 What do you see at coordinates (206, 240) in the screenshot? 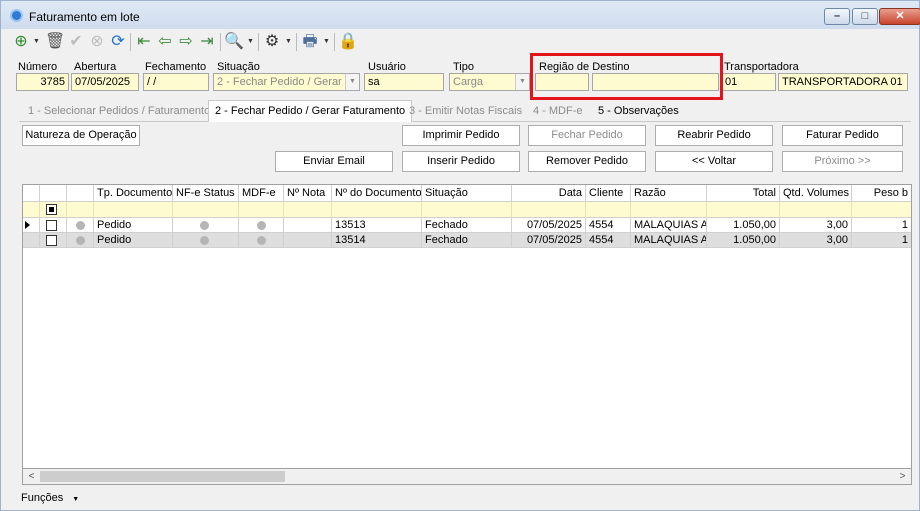
I see `nfe-status-cell` at bounding box center [206, 240].